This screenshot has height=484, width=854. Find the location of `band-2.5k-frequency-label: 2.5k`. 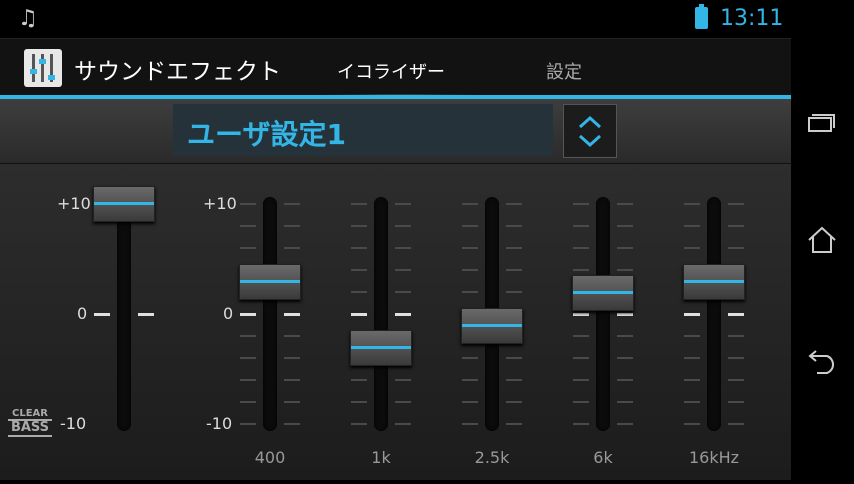

band-2.5k-frequency-label: 2.5k is located at coordinates (492, 457).